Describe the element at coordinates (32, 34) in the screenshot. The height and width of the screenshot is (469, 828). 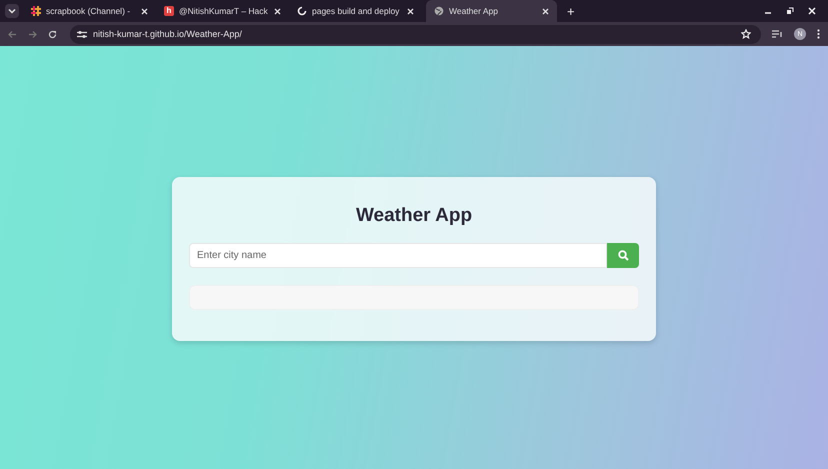
I see `forward-arrow-icon` at that location.